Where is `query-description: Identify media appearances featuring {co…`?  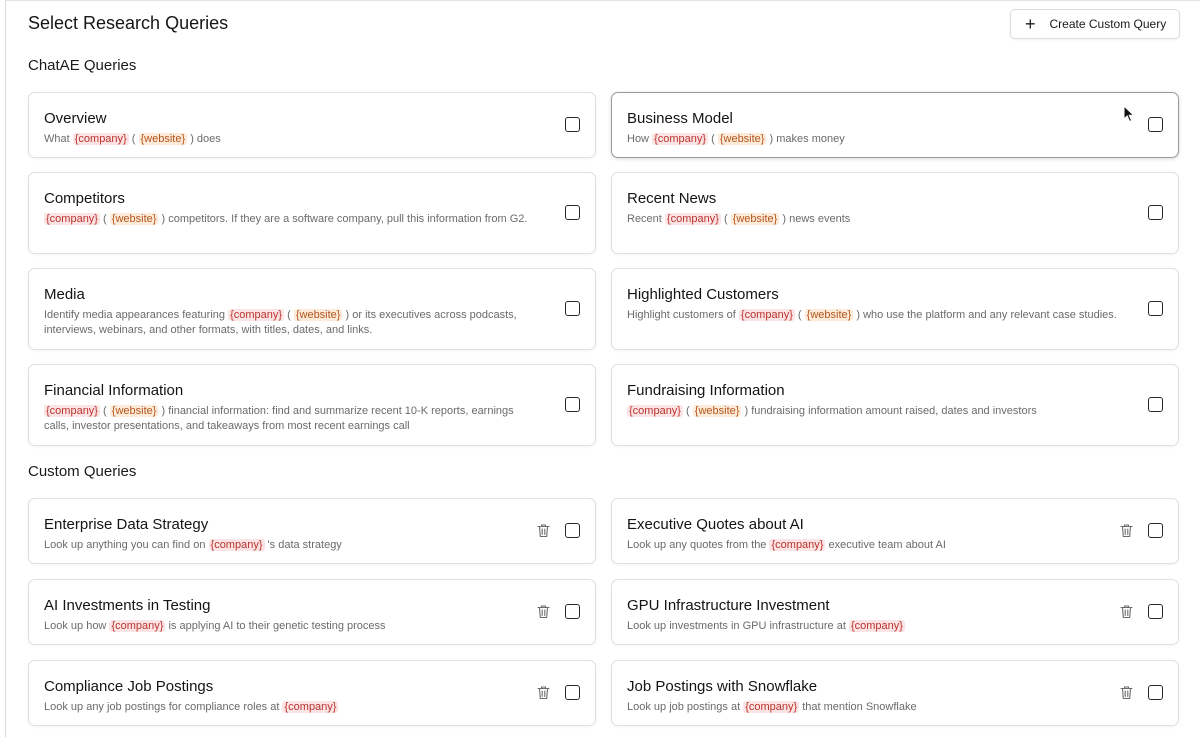 query-description: Identify media appearances featuring {co… is located at coordinates (280, 322).